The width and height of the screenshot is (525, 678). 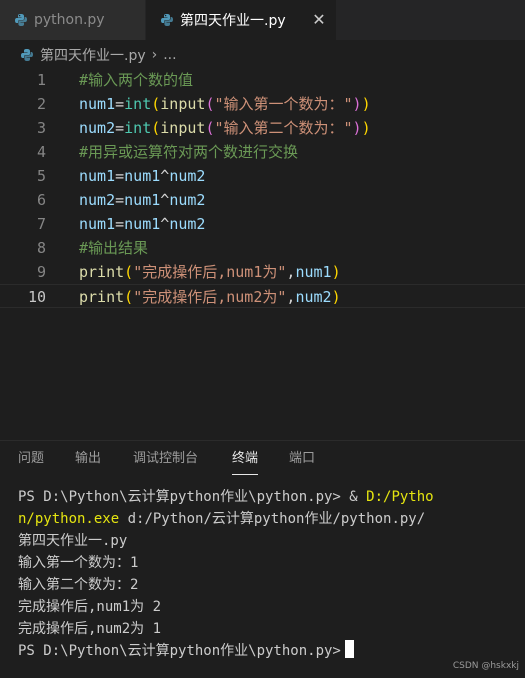 I want to click on terminal-cursor, so click(x=349, y=649).